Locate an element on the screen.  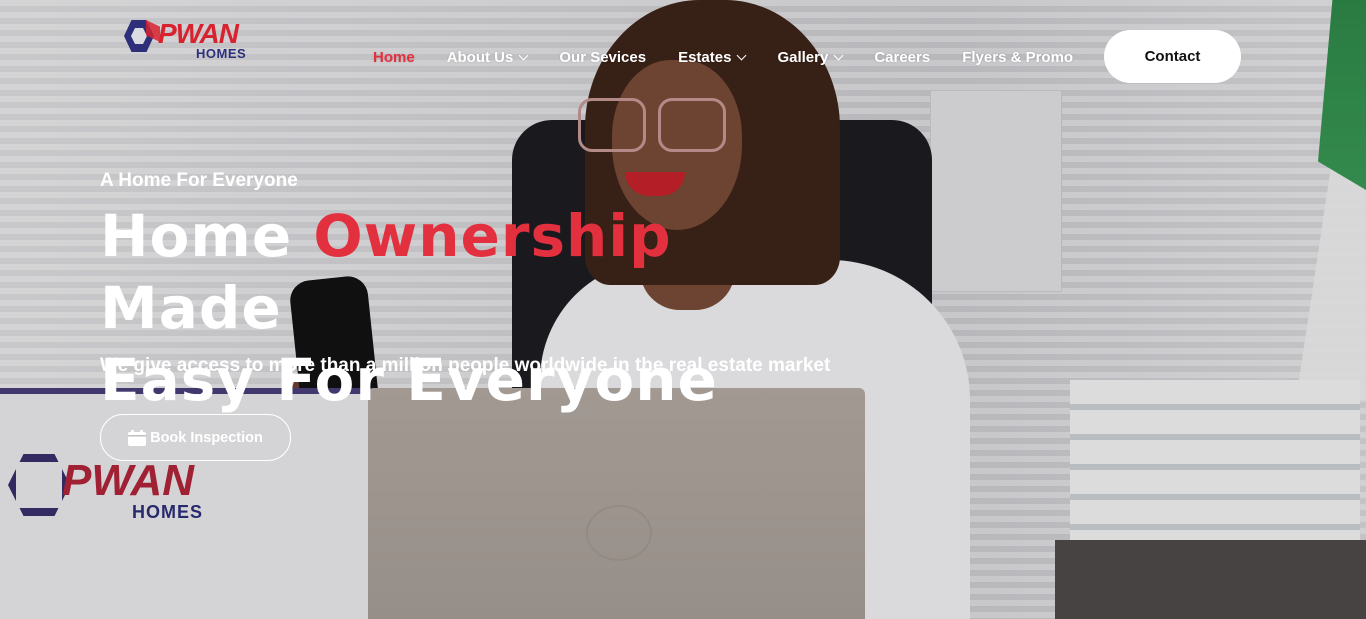
nav-item-label: Estates is located at coordinates (705, 57).